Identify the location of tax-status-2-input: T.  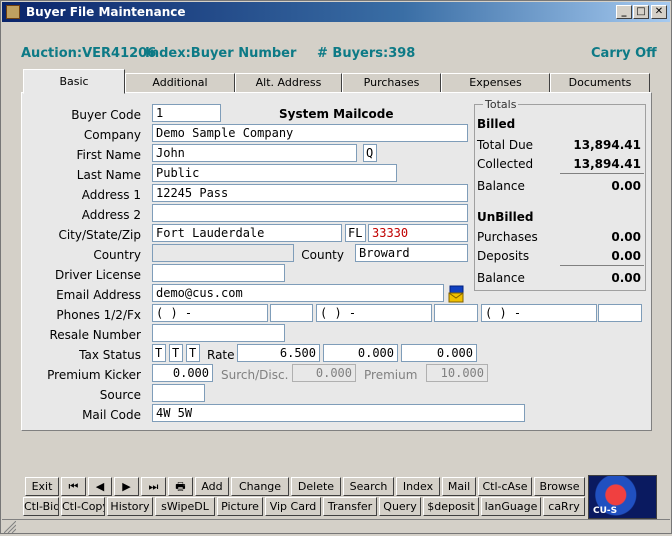
(176, 353).